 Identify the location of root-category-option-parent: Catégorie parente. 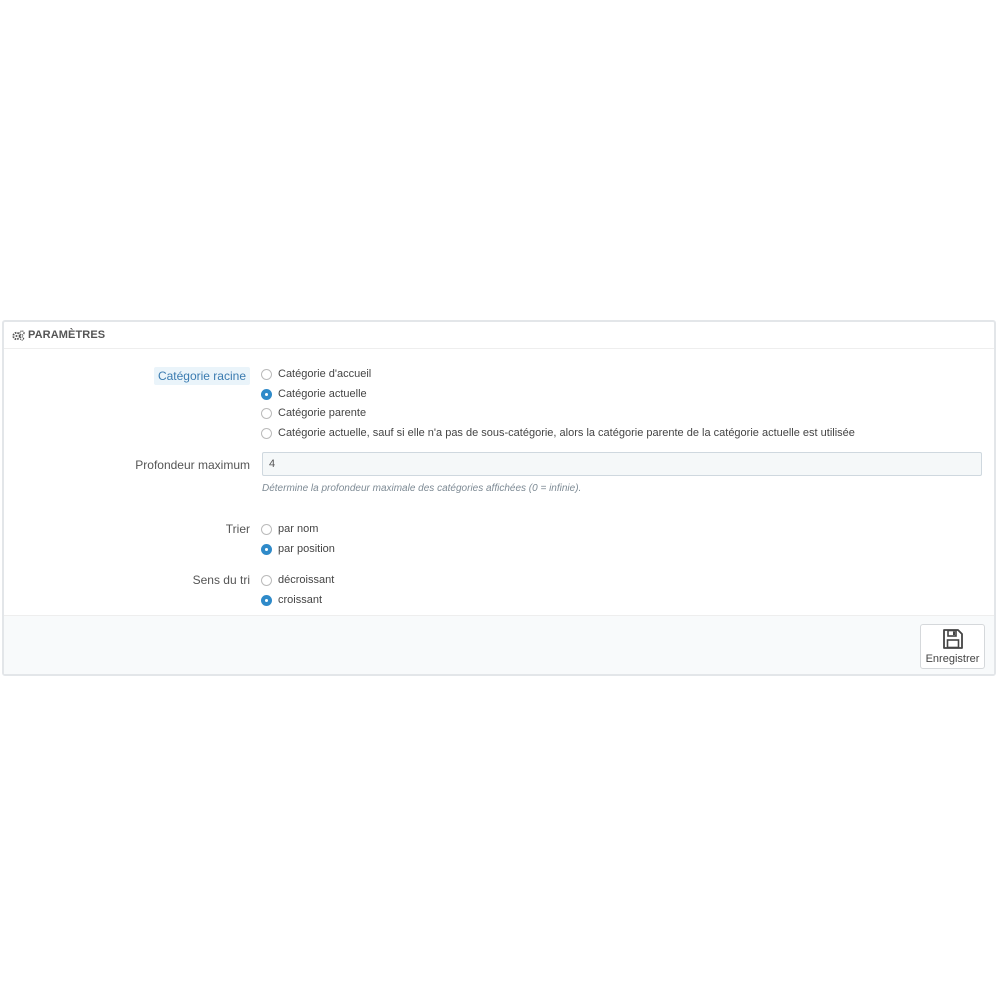
(313, 413).